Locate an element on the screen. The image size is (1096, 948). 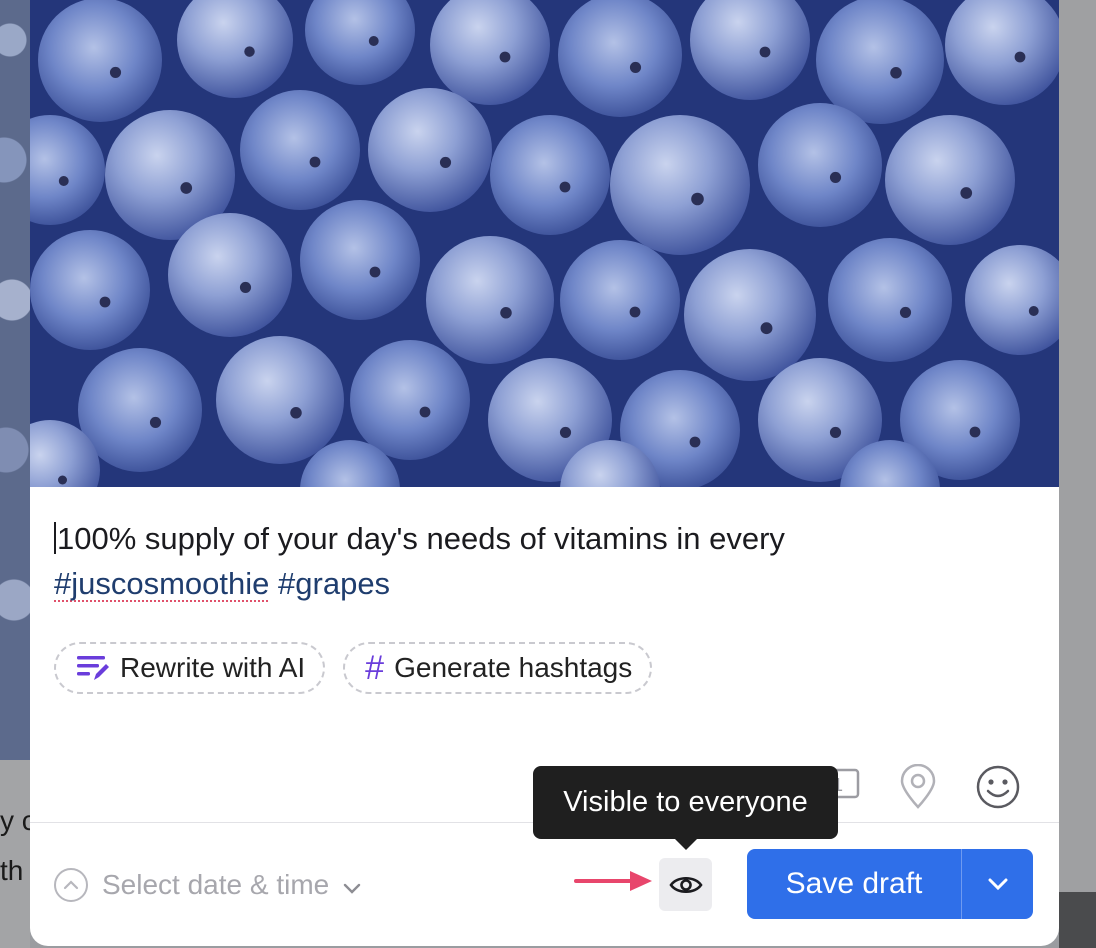
generate-hashtags-label: Generate hashtags is located at coordinates (513, 667).